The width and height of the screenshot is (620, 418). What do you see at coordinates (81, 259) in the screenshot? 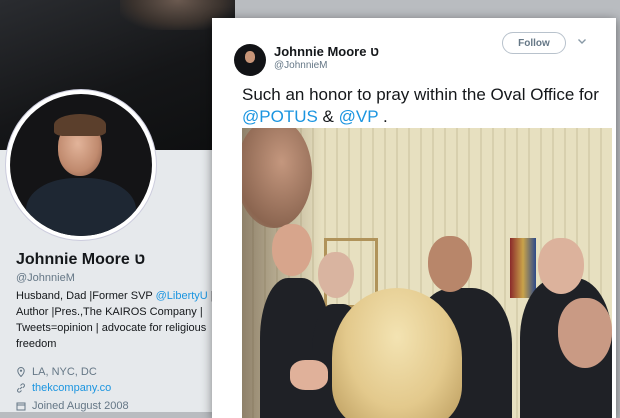
I see `profile-name: Johnnie Moore ט` at bounding box center [81, 259].